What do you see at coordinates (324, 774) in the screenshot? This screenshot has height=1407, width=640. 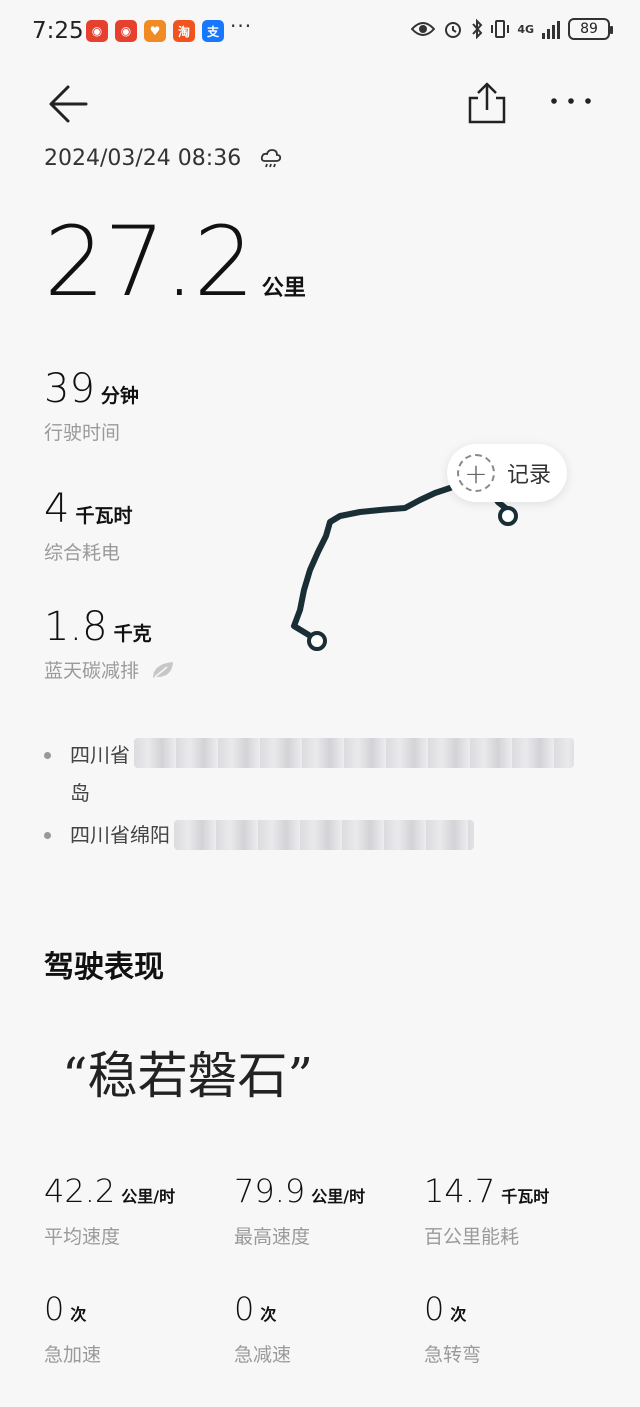 I see `start-location: 四川省 岛` at bounding box center [324, 774].